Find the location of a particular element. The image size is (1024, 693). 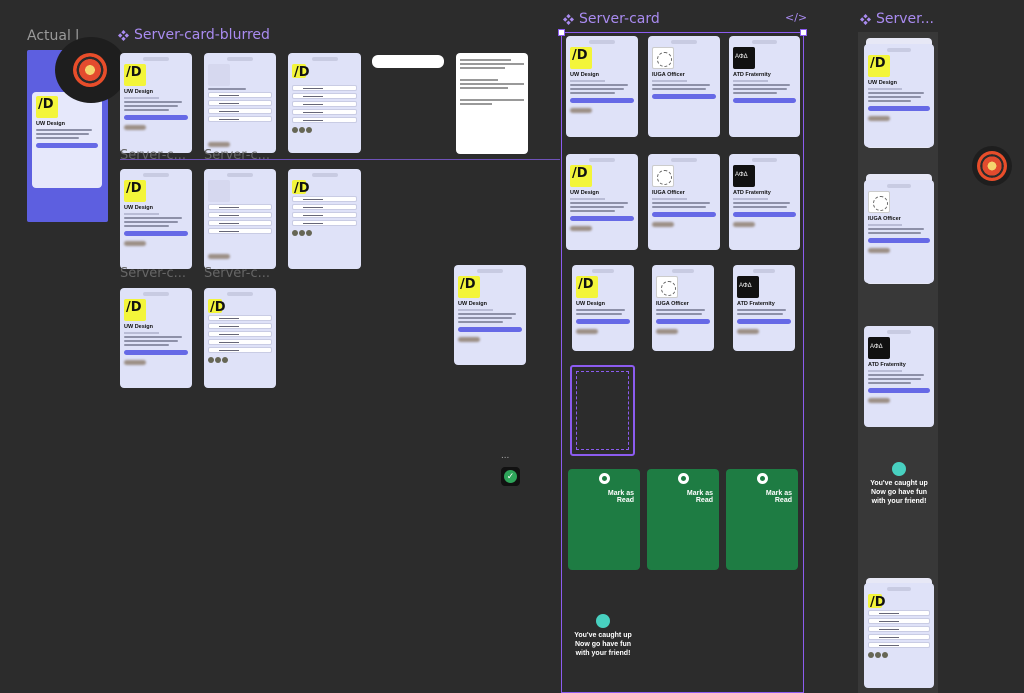

empty-card-slot is located at coordinates (602, 410).